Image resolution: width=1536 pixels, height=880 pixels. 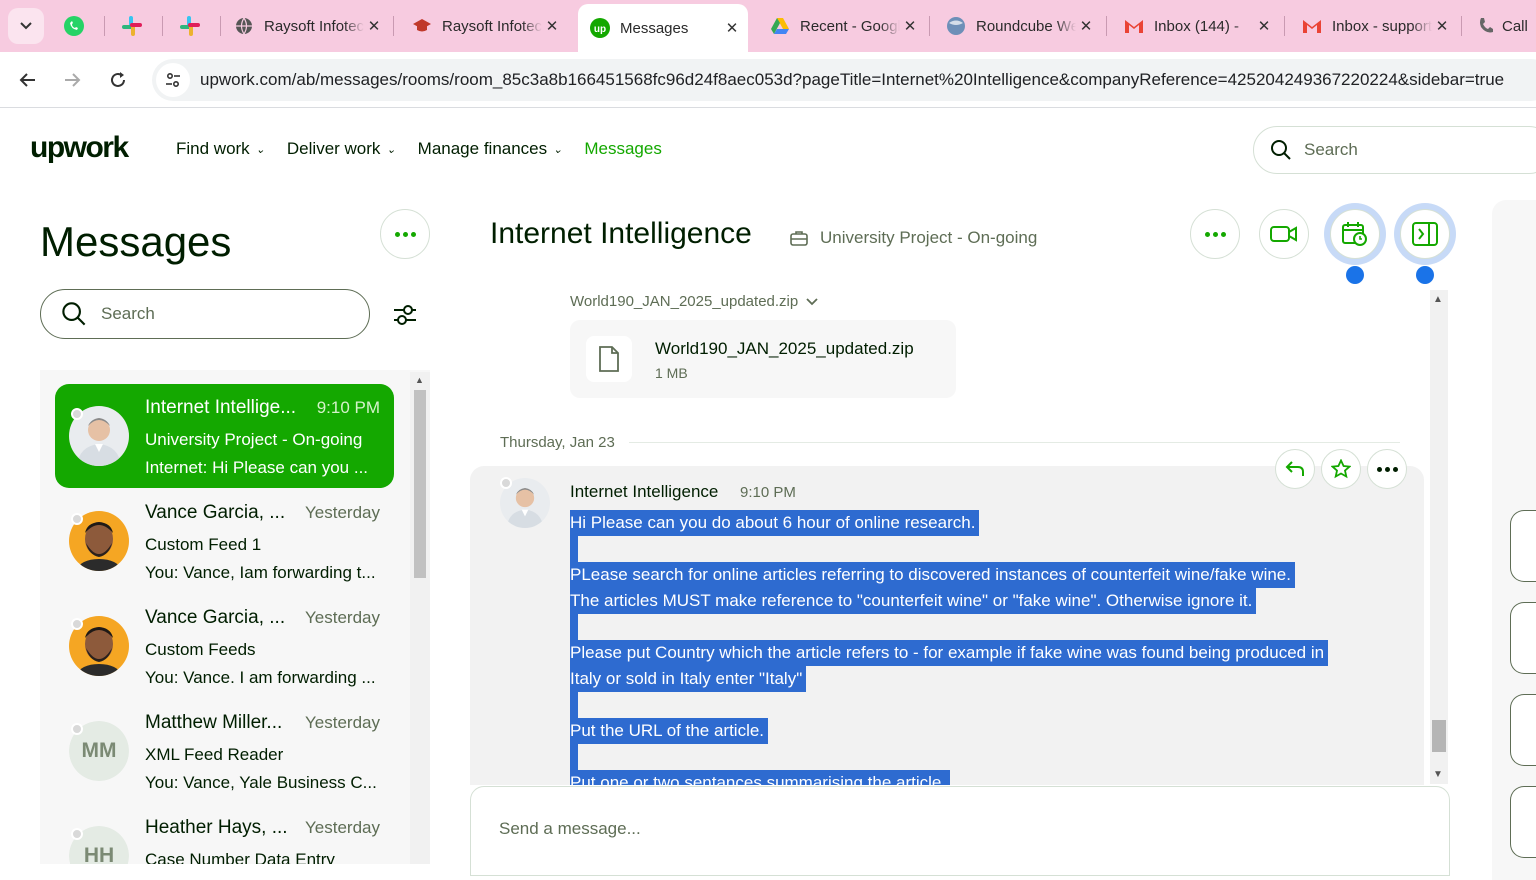 I want to click on graduation-icon, so click(x=422, y=25).